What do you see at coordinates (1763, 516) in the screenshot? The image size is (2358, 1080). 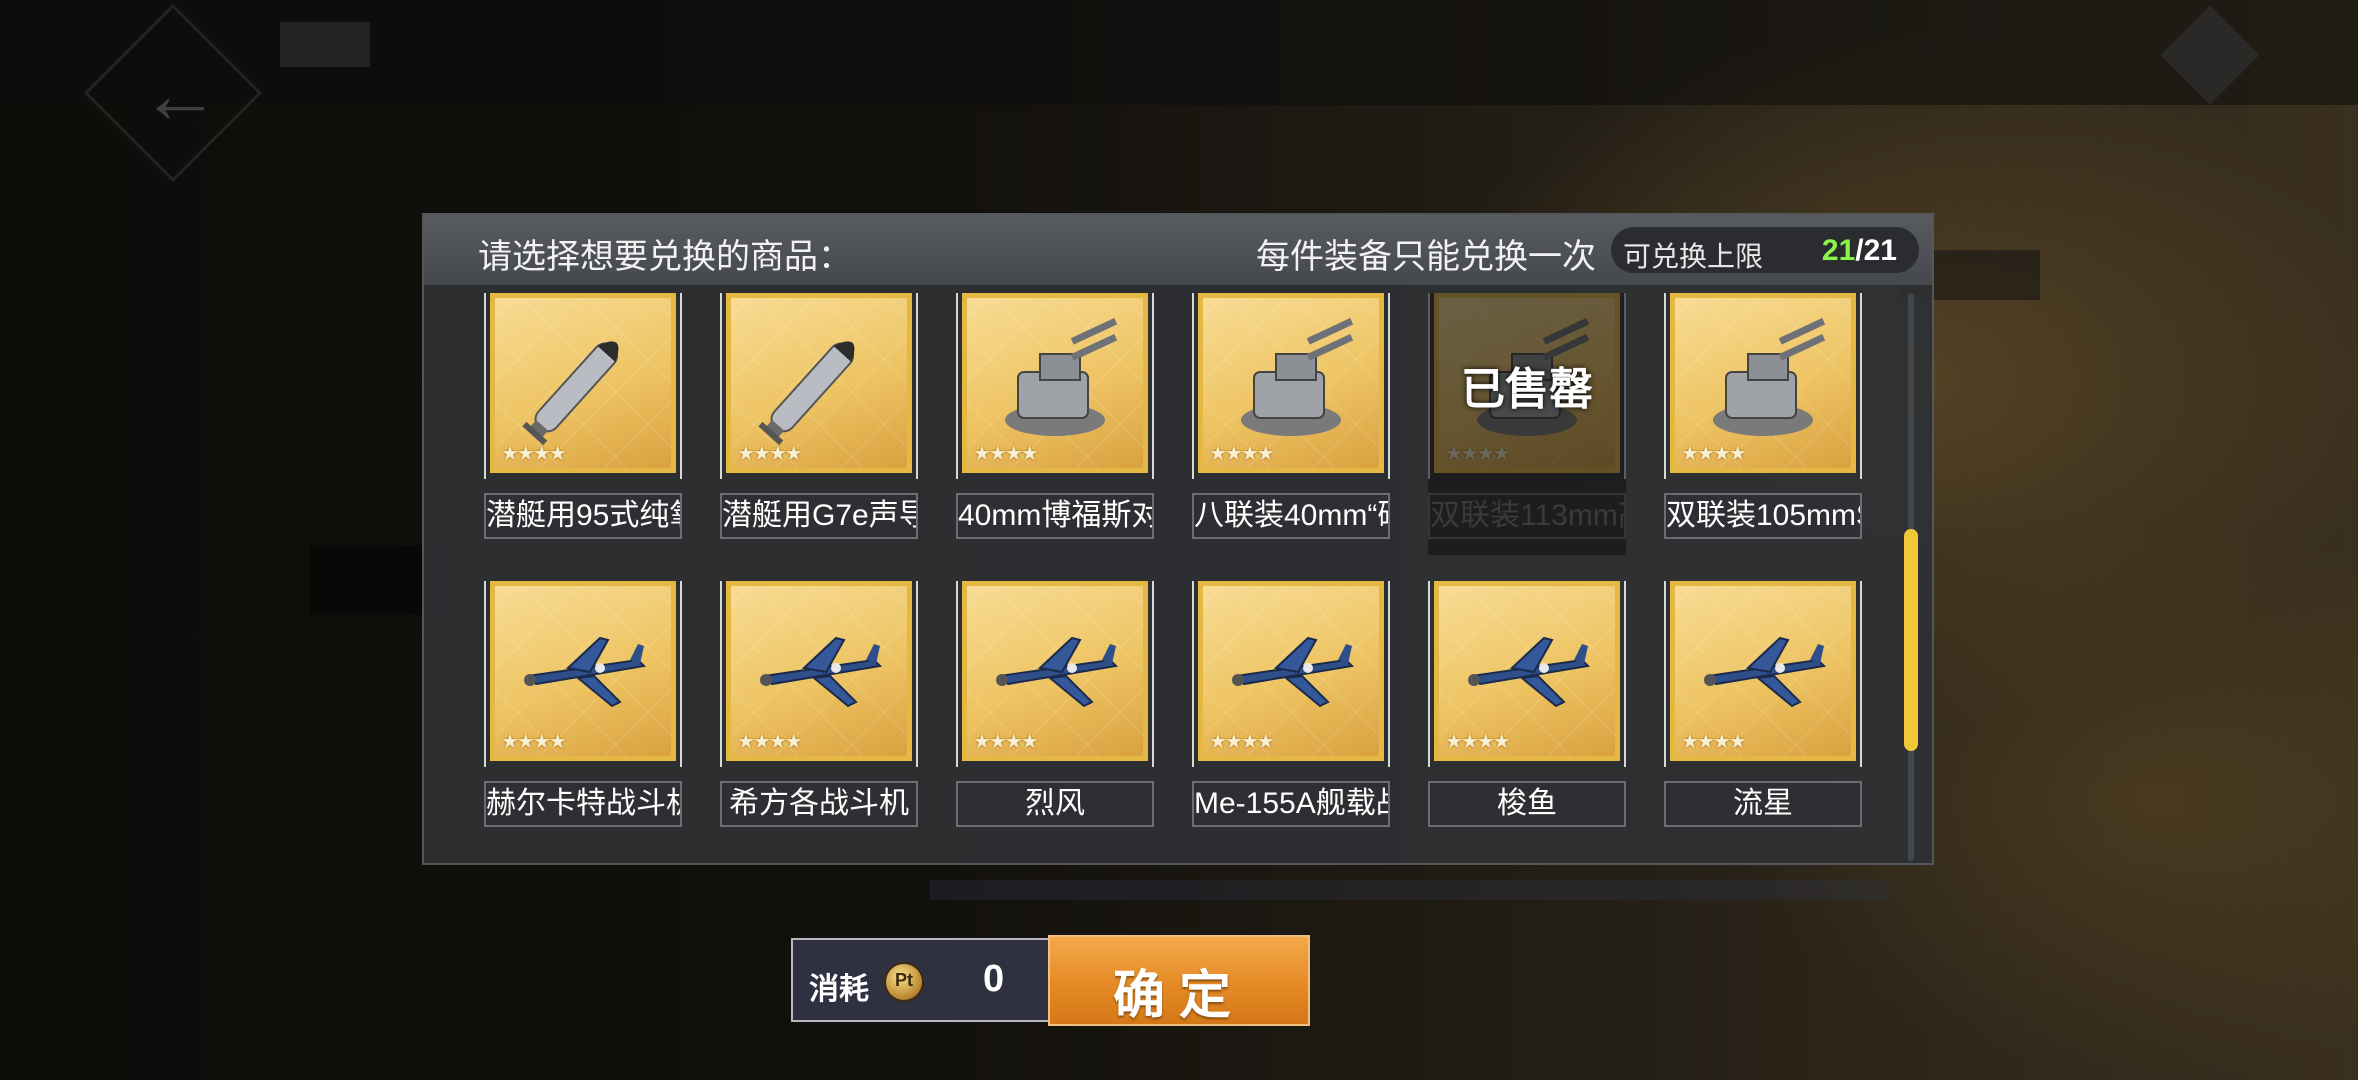 I see `item-name: 双联装105mmSKC高炮` at bounding box center [1763, 516].